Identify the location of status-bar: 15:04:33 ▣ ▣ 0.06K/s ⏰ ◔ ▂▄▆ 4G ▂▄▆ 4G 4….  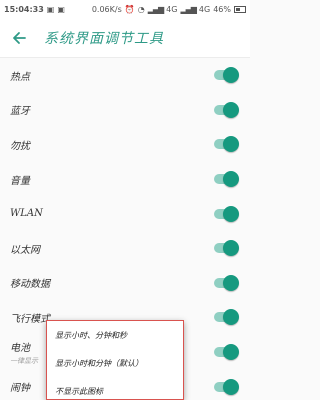
(125, 9).